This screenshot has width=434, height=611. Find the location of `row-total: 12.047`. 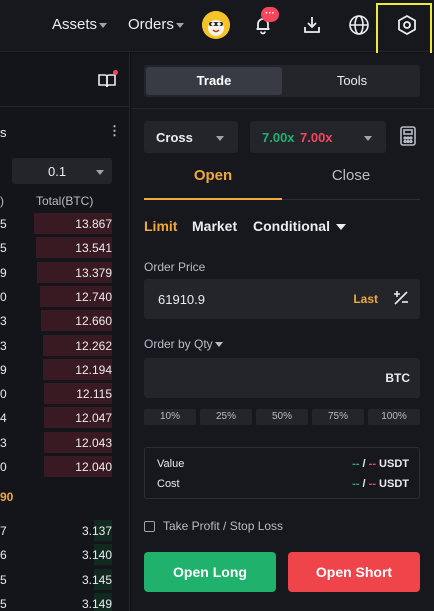

row-total: 12.047 is located at coordinates (93, 418).